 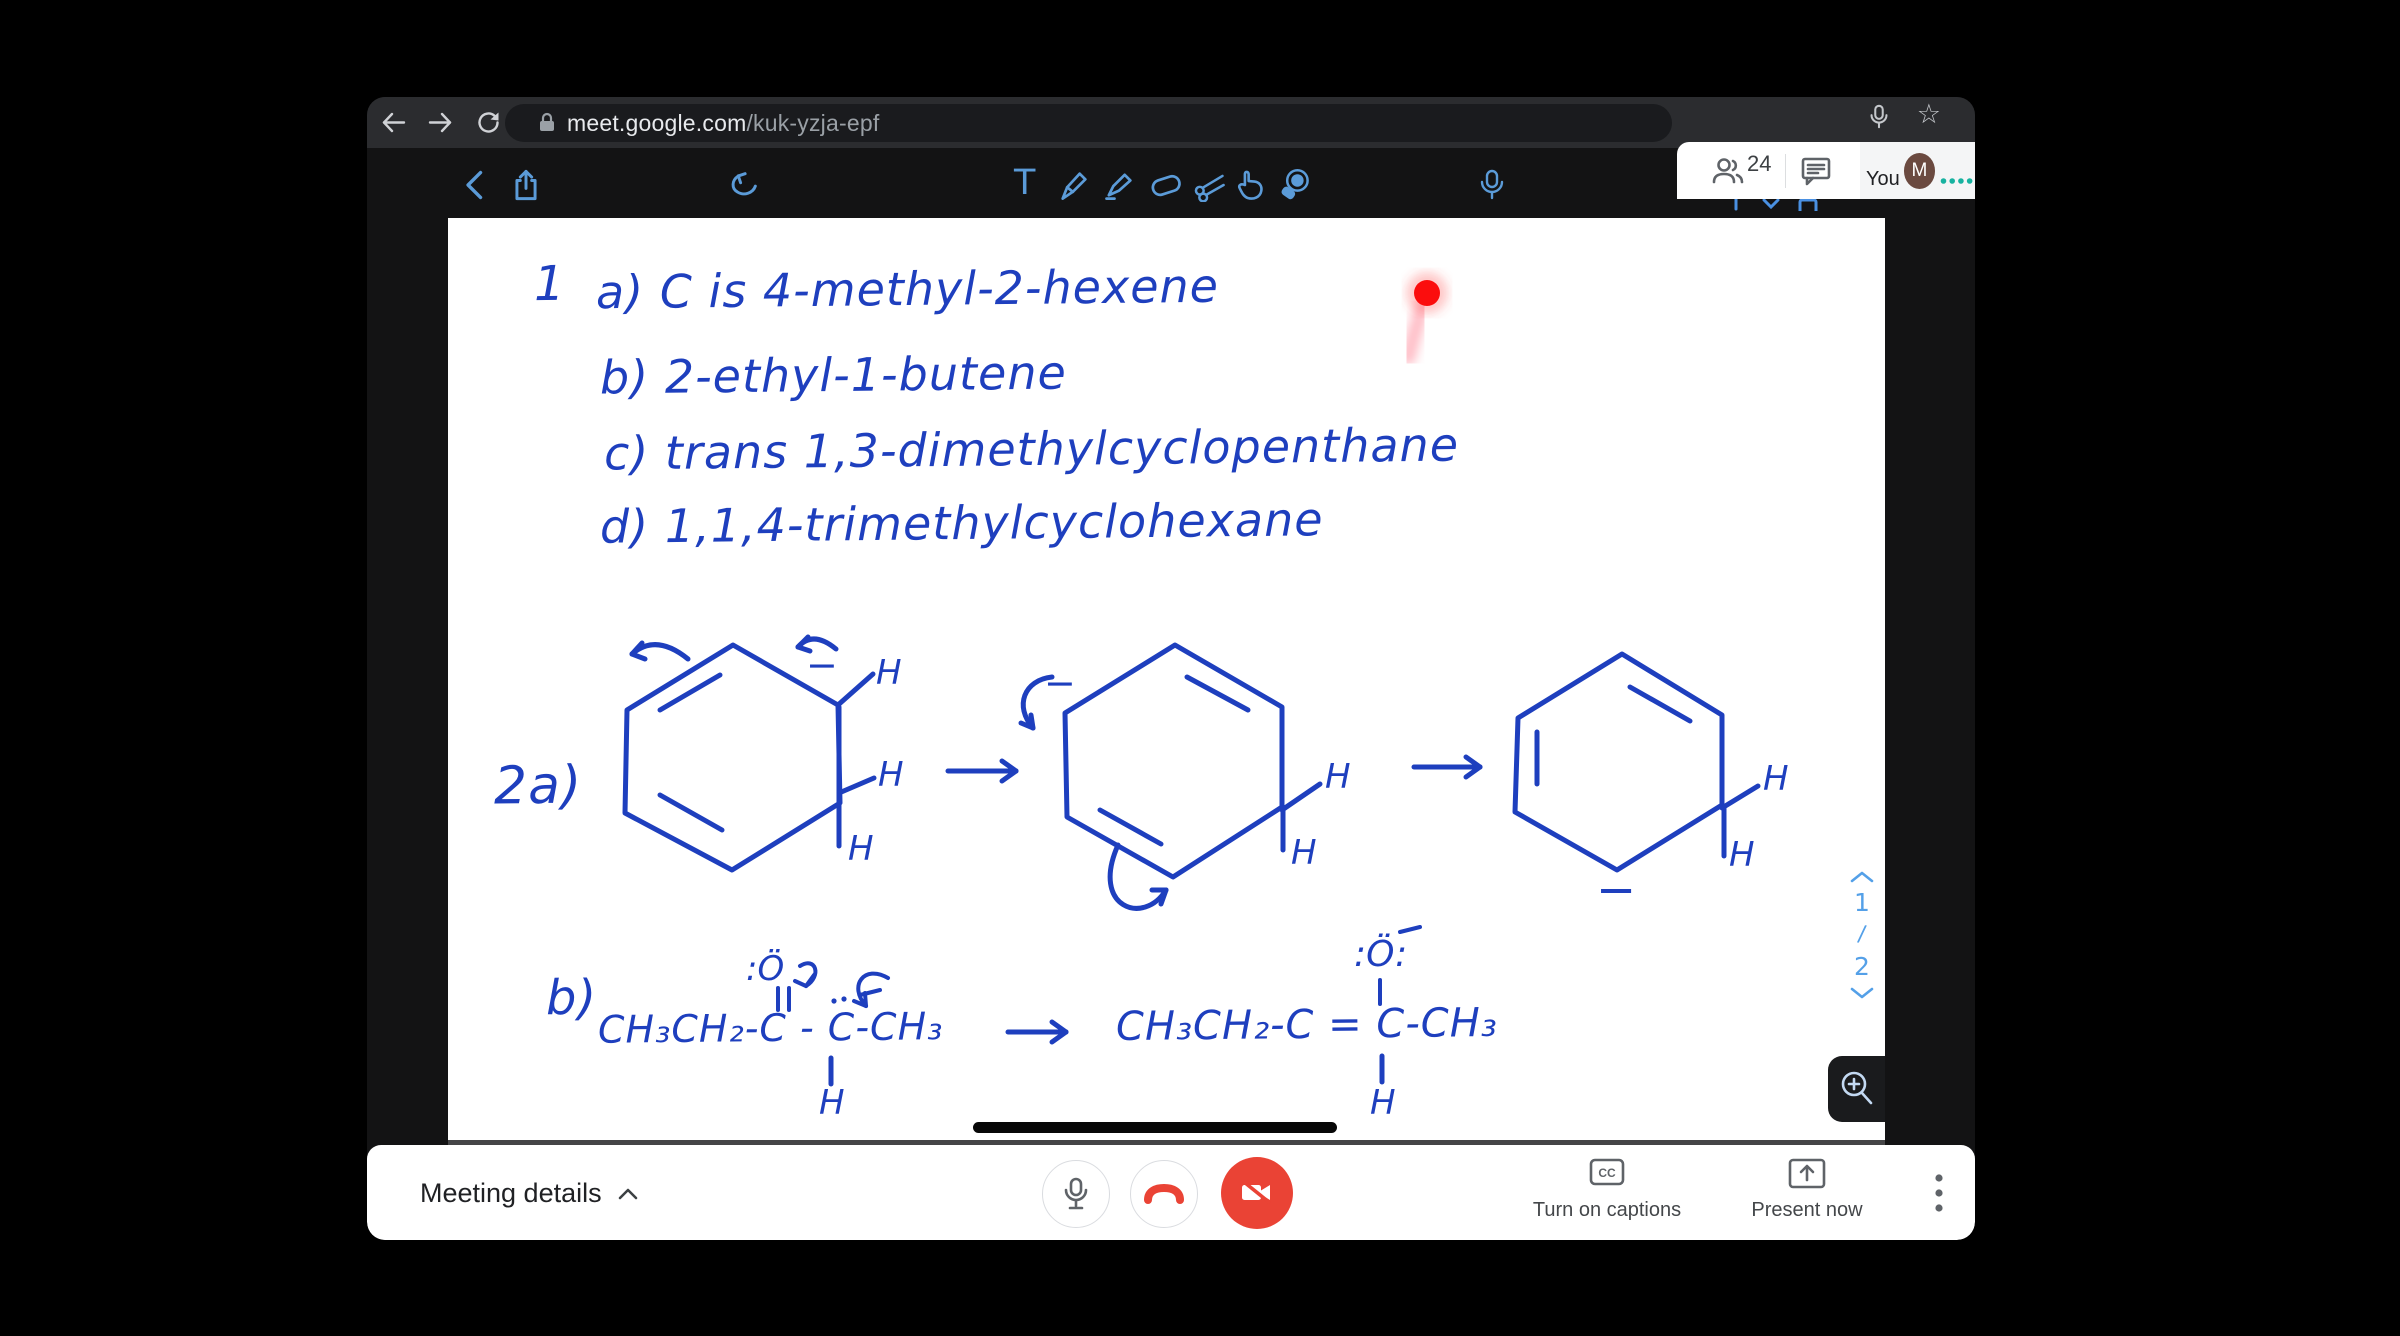 What do you see at coordinates (1879, 117) in the screenshot?
I see `voice-search-icon` at bounding box center [1879, 117].